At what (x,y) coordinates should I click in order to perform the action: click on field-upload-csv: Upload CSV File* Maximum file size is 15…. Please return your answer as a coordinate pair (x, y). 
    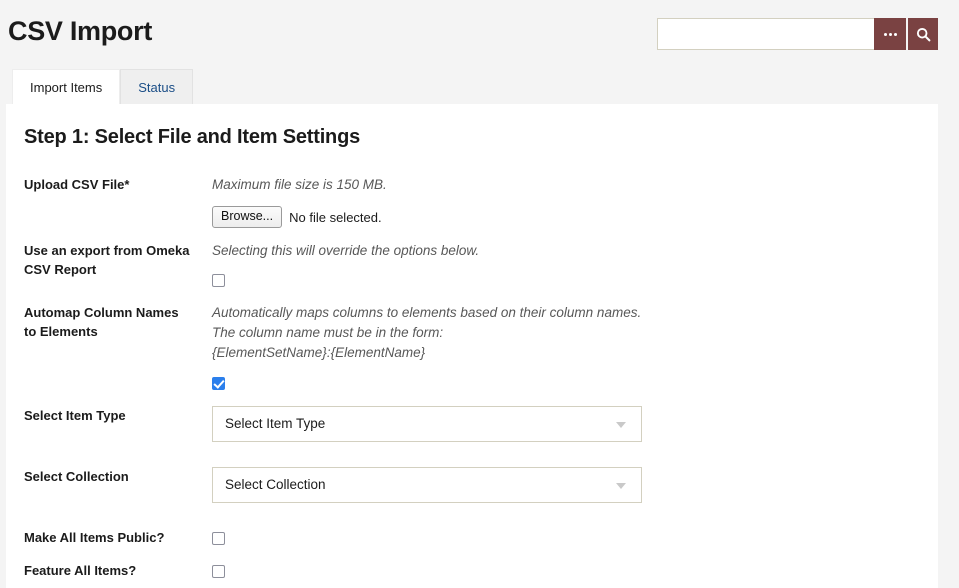
    Looking at the image, I should click on (471, 202).